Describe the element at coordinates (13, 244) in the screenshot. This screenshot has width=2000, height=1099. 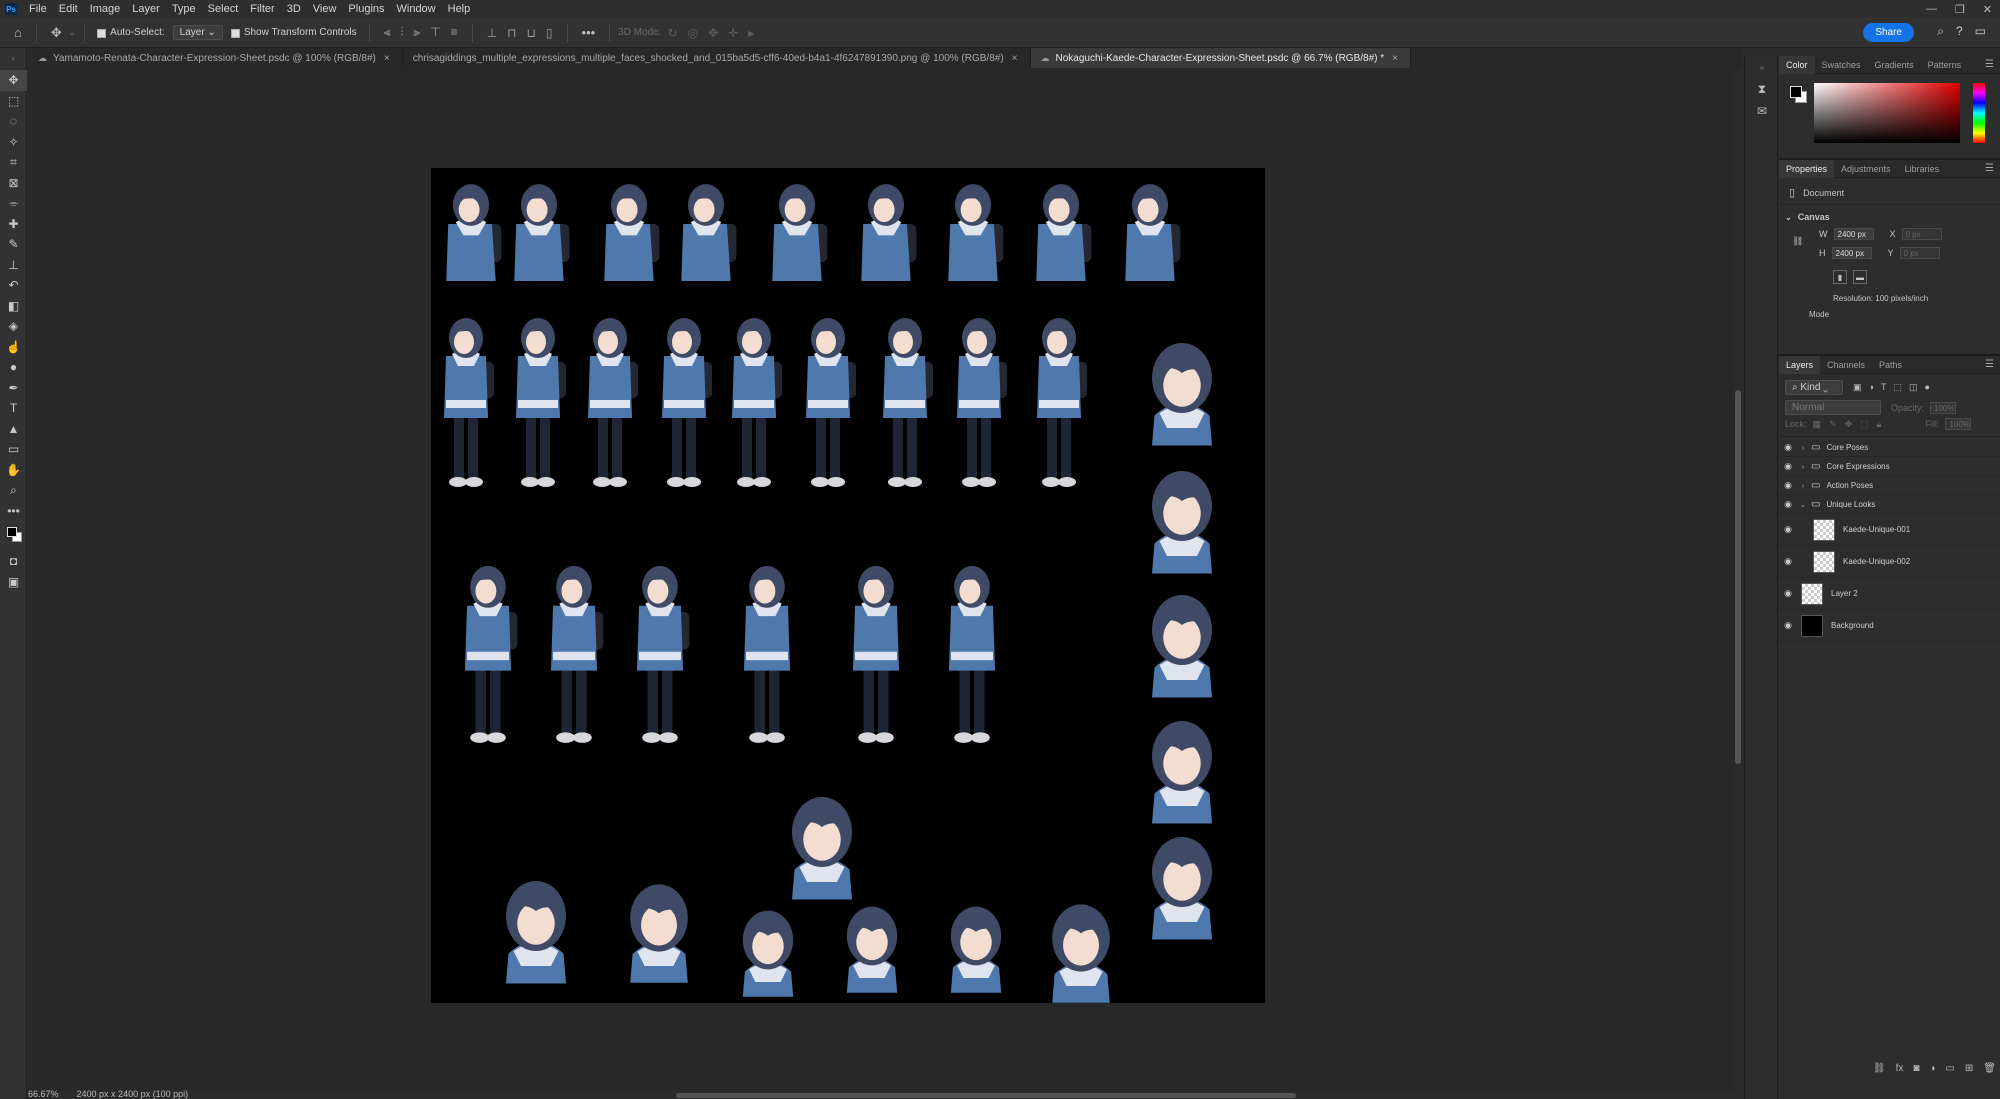
I see `brush-tool-icon: ✎` at that location.